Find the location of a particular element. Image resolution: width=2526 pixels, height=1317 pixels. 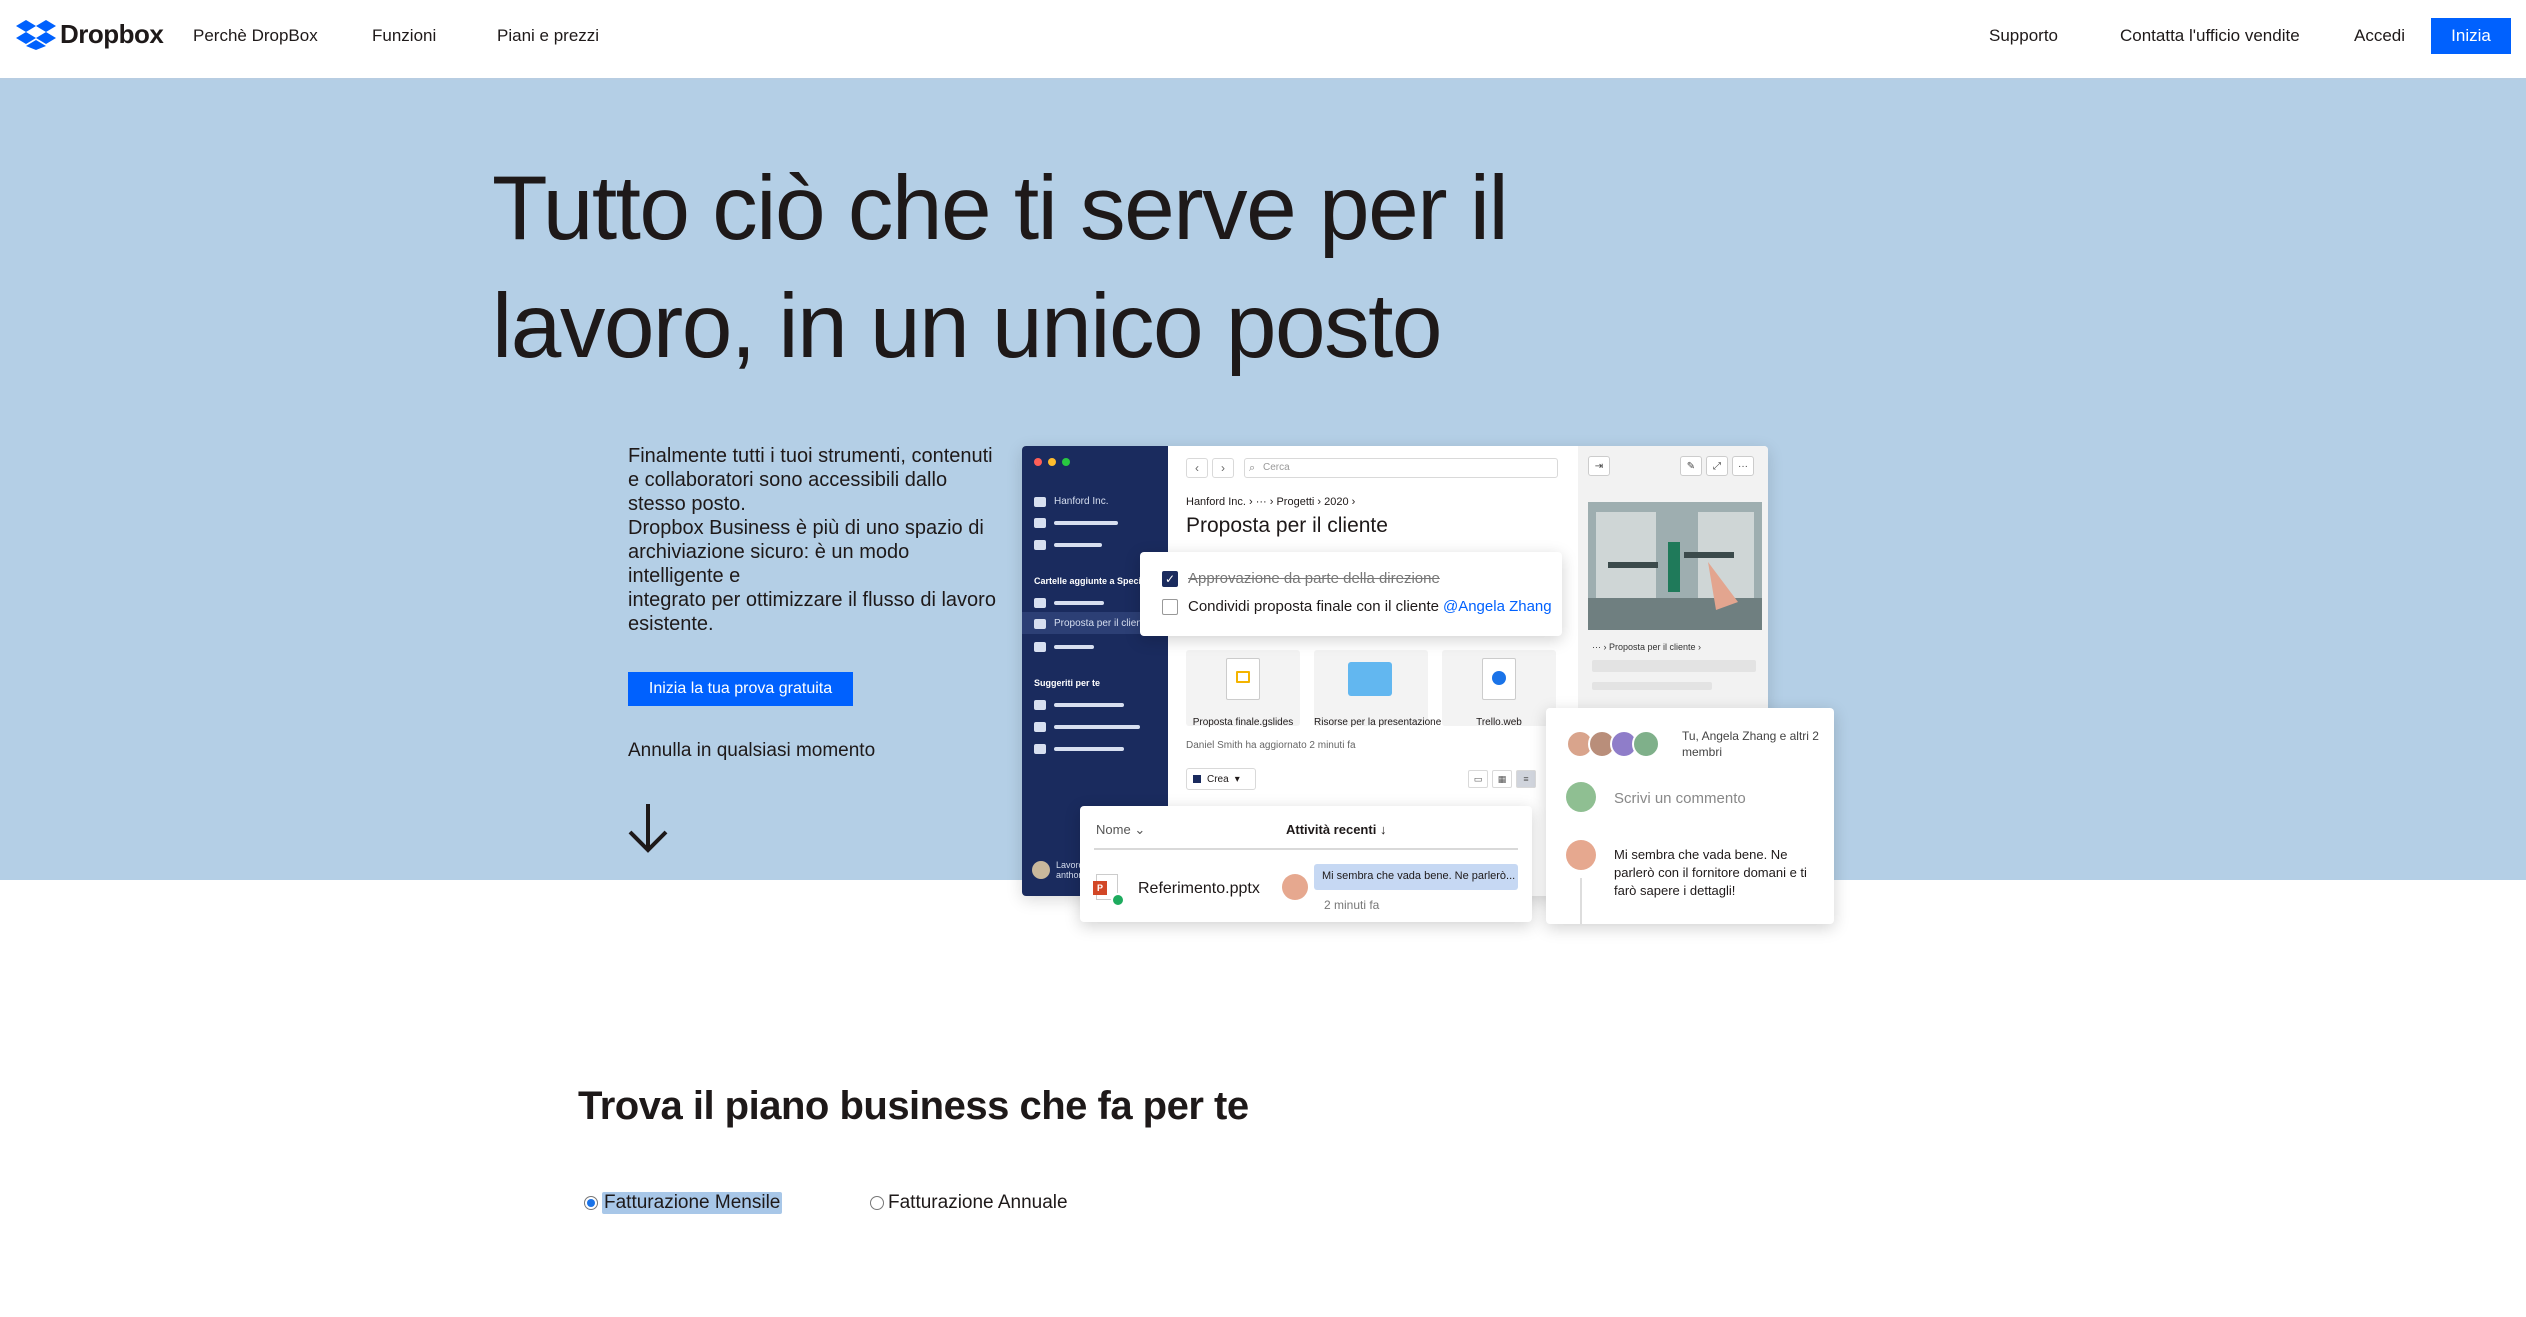

members-label: Tu, Angela Zhang e altri 2 membri is located at coordinates (1750, 744).